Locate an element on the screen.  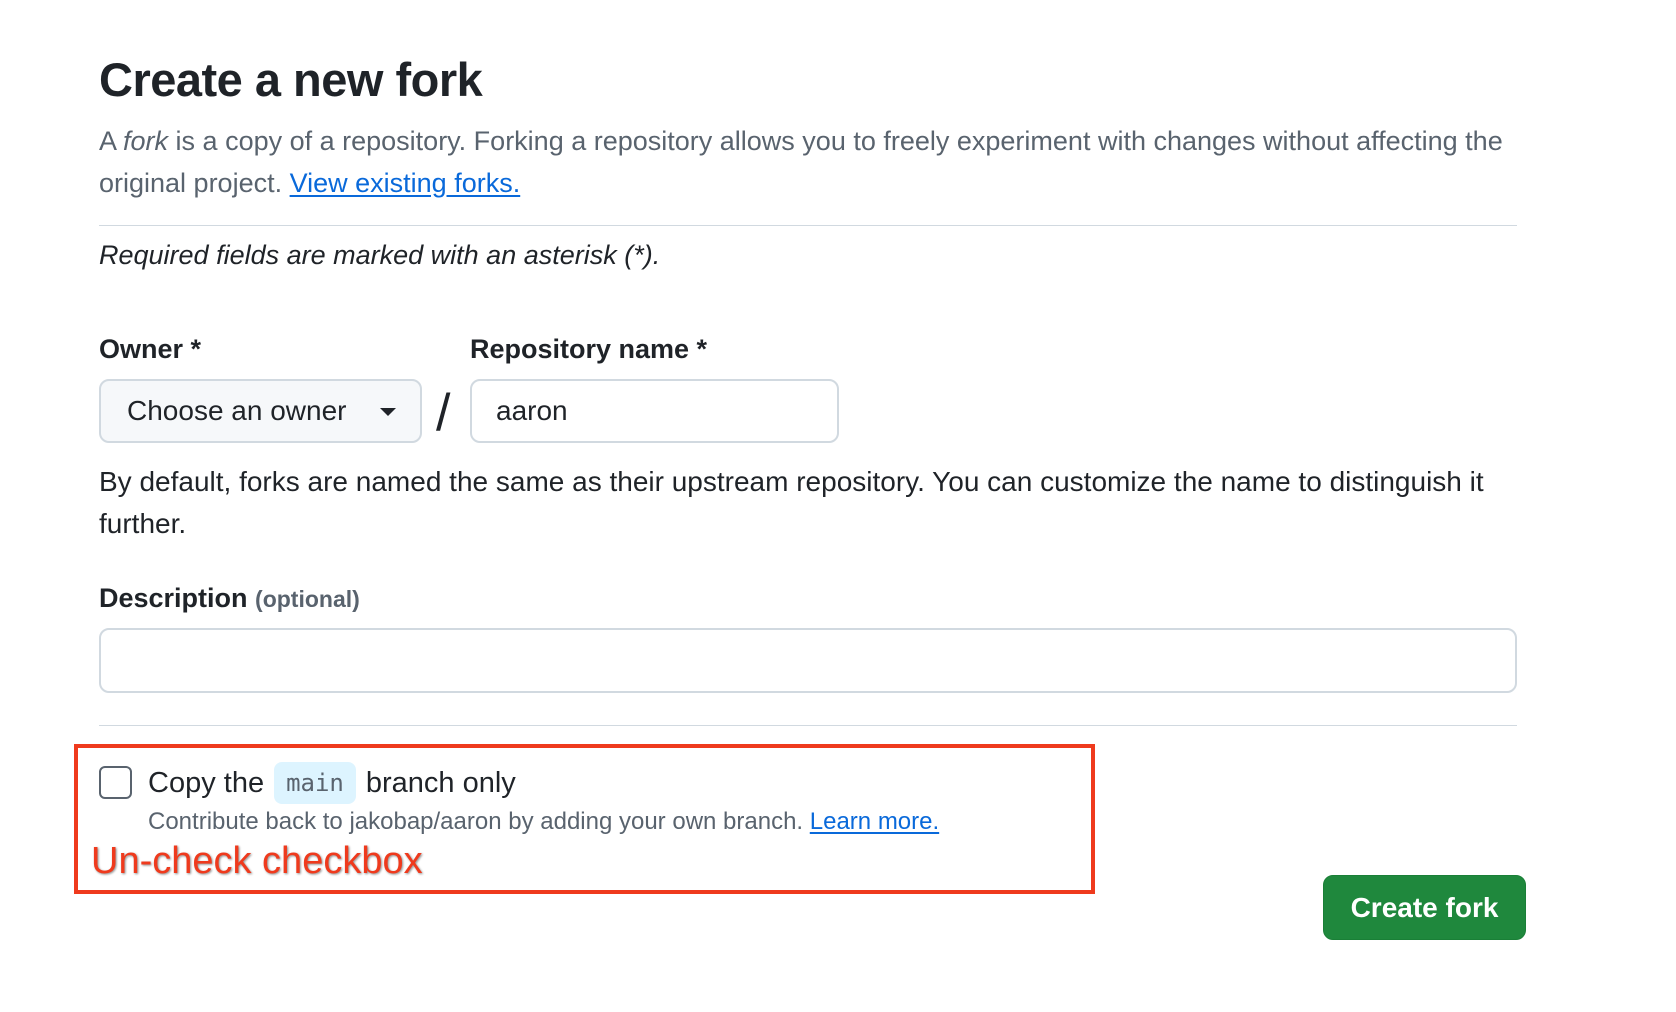
repository-name-label: Repository name * is located at coordinates (589, 349).